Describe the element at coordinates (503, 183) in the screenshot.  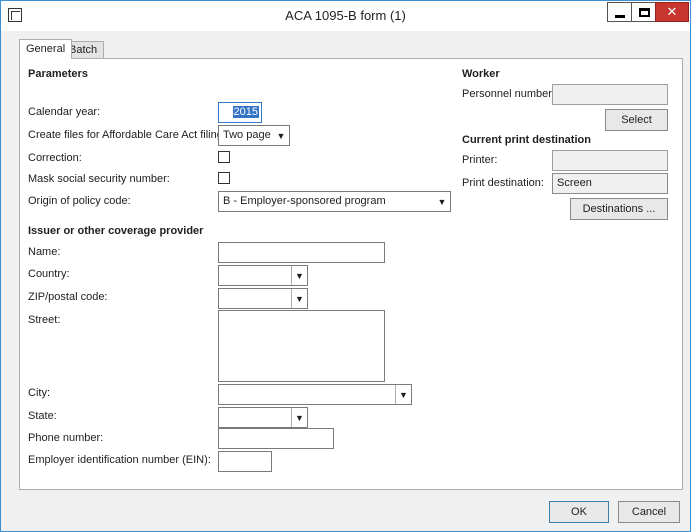
I see `print-destination-label: Print destination:` at that location.